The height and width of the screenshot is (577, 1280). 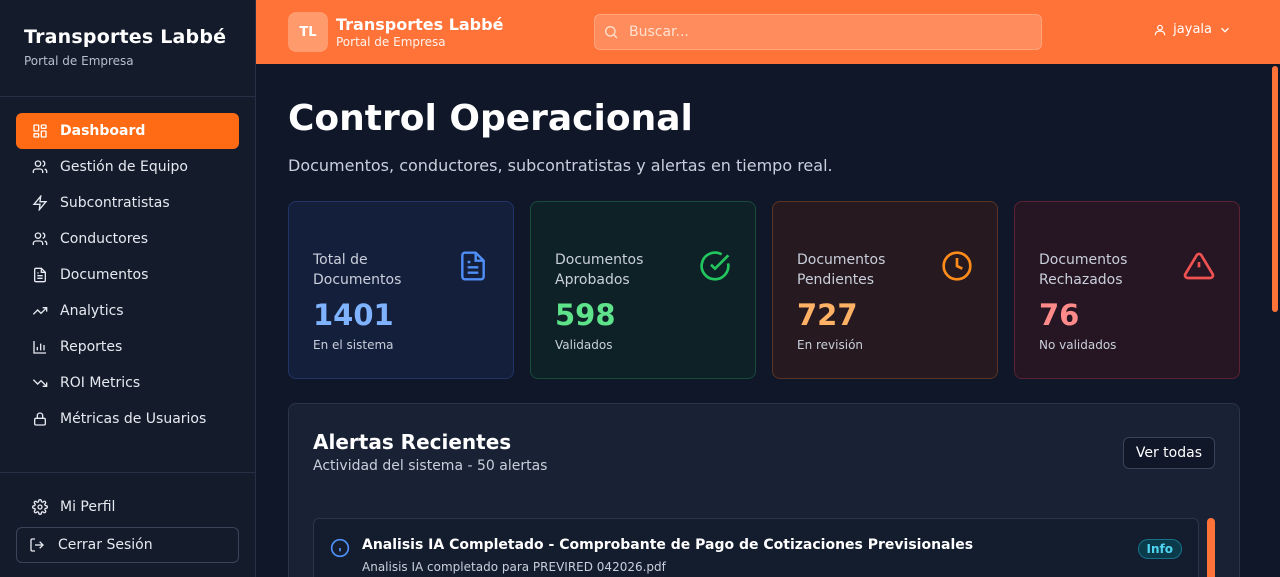 I want to click on brand-subtitle: Portal de Empresa, so click(x=79, y=61).